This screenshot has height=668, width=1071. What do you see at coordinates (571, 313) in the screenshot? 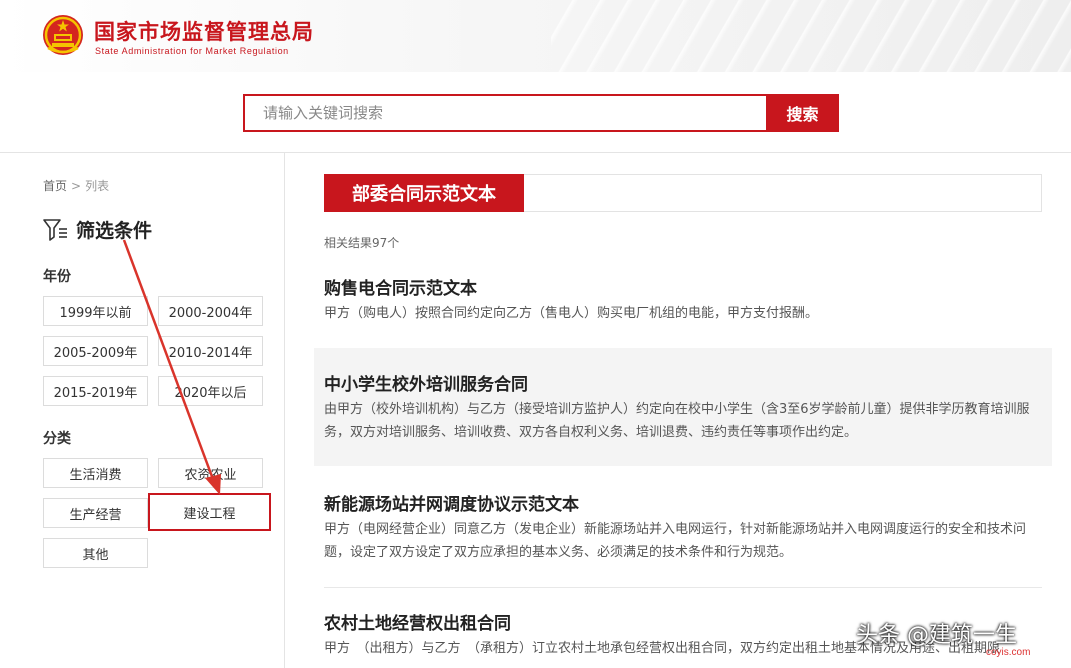
I see `item-description: 甲方（购电人）按照合同约定向乙方（售电人）购买电厂机组的电能，甲方支付报酬。` at bounding box center [571, 313].